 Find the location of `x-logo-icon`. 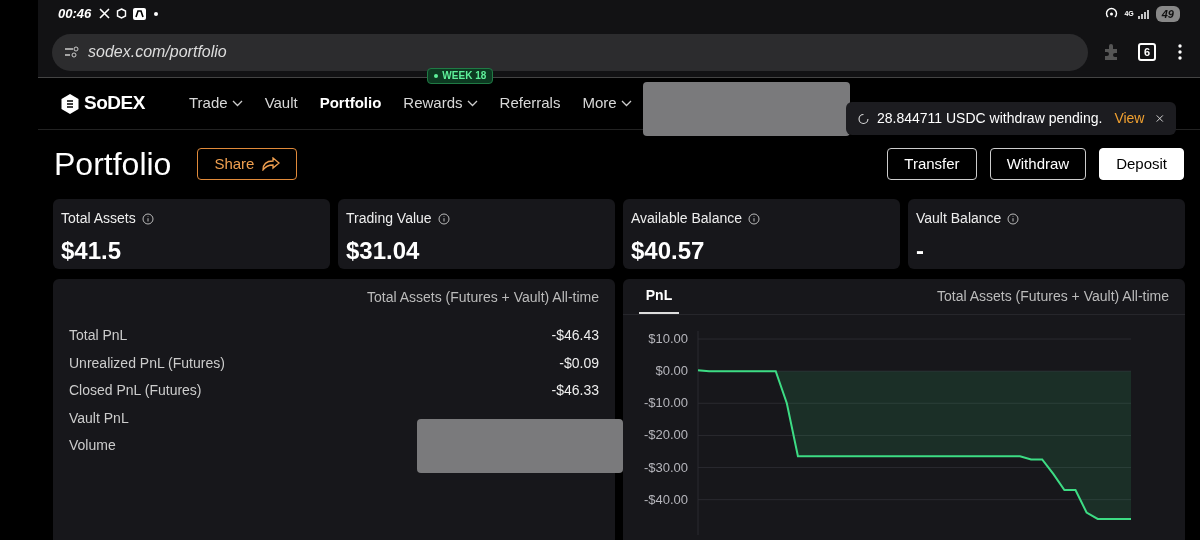

x-logo-icon is located at coordinates (105, 14).